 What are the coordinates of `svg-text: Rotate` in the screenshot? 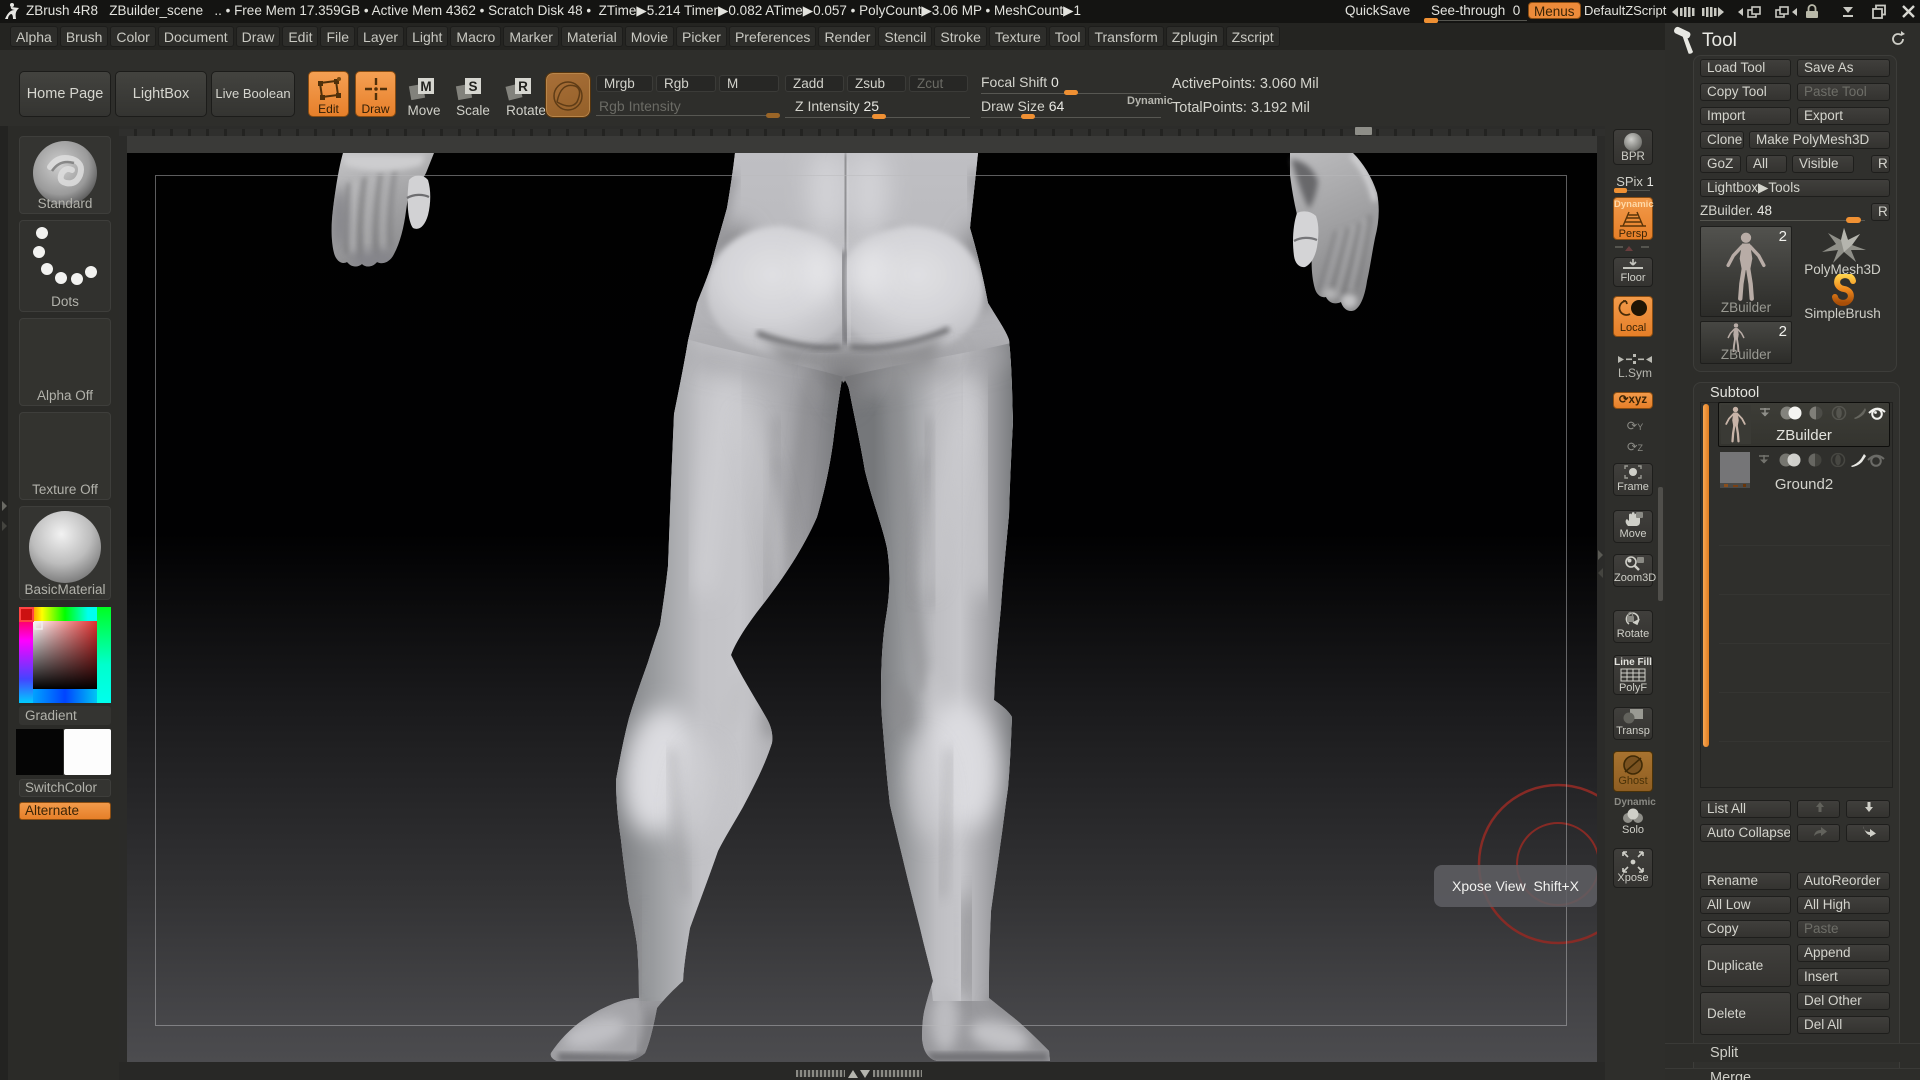 It's located at (526, 110).